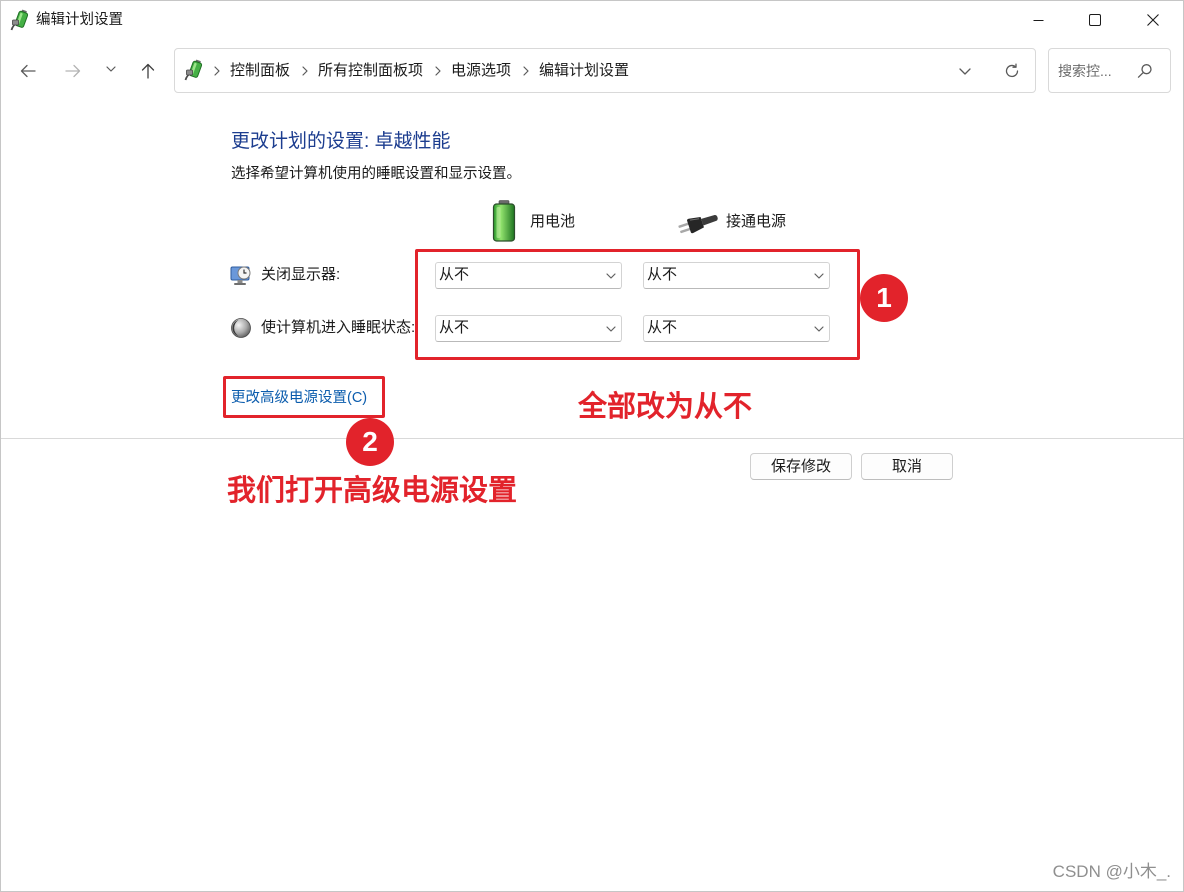  What do you see at coordinates (584, 71) in the screenshot?
I see `breadcrumb-item-edit-plan: 编辑计划设置` at bounding box center [584, 71].